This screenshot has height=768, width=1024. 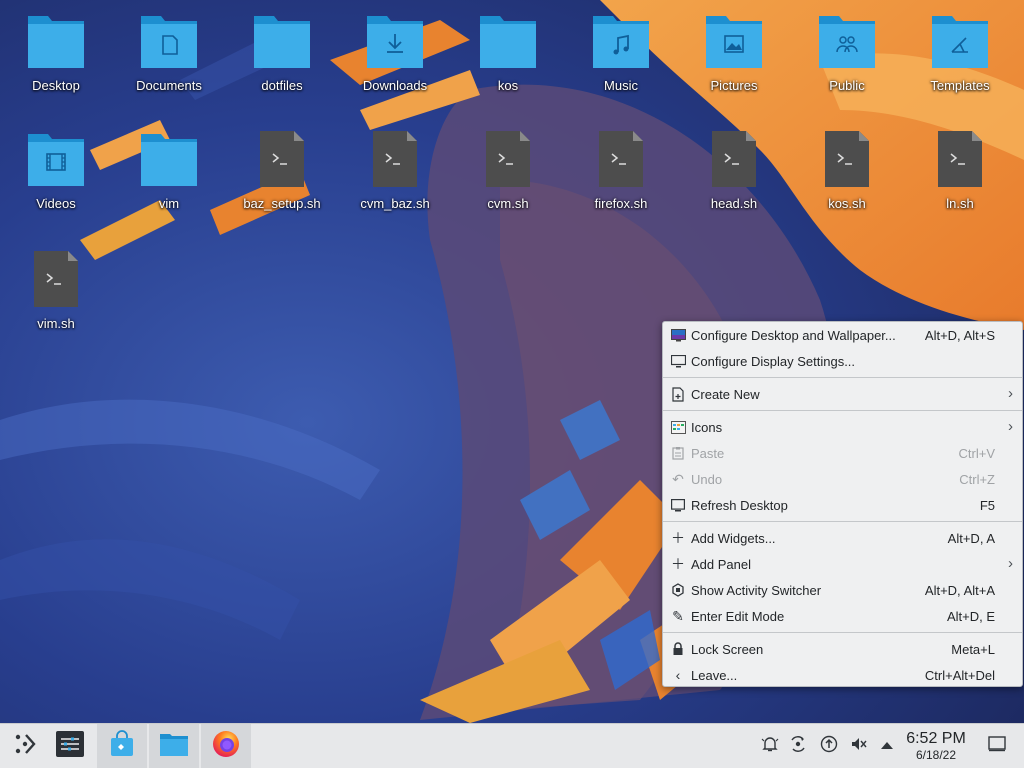 I want to click on file-manager-button, so click(x=174, y=746).